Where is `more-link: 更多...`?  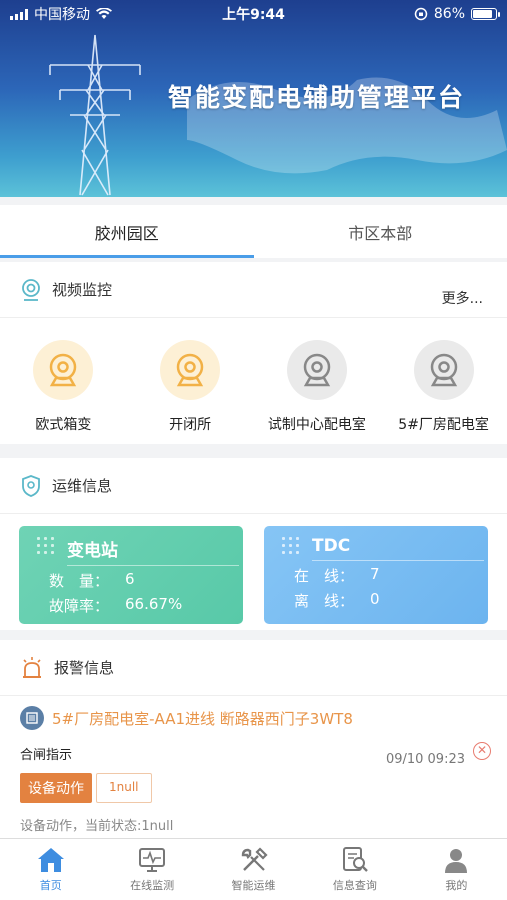 more-link: 更多... is located at coordinates (462, 298).